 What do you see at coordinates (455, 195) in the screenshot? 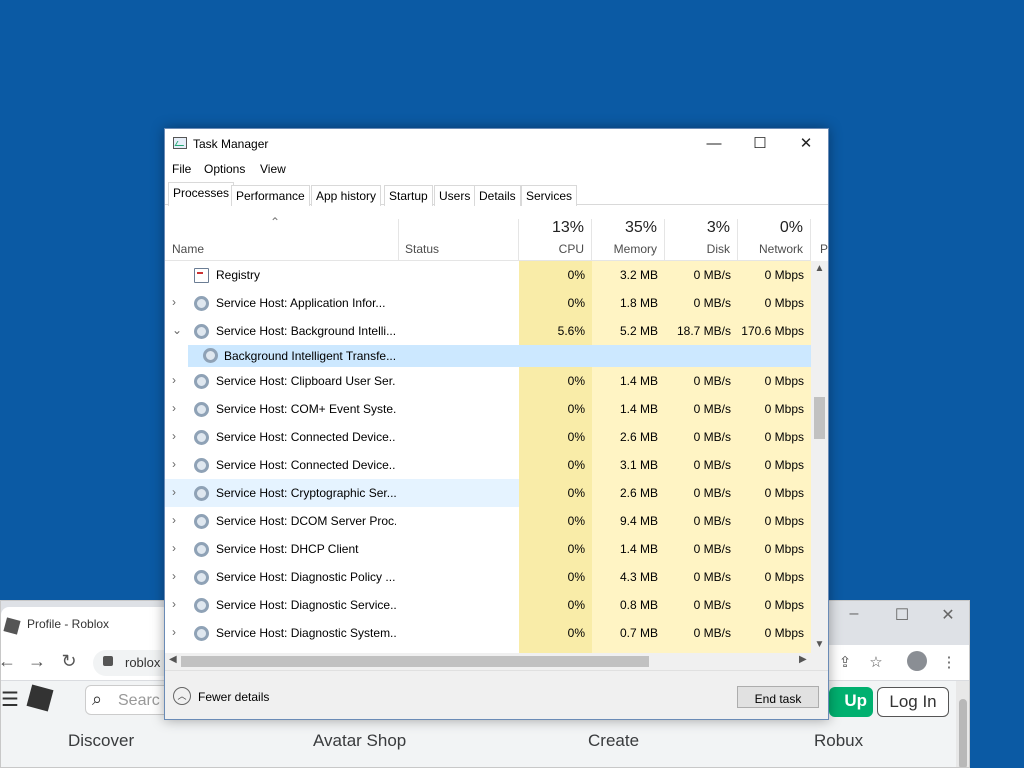
I see `tab-users: Users` at bounding box center [455, 195].